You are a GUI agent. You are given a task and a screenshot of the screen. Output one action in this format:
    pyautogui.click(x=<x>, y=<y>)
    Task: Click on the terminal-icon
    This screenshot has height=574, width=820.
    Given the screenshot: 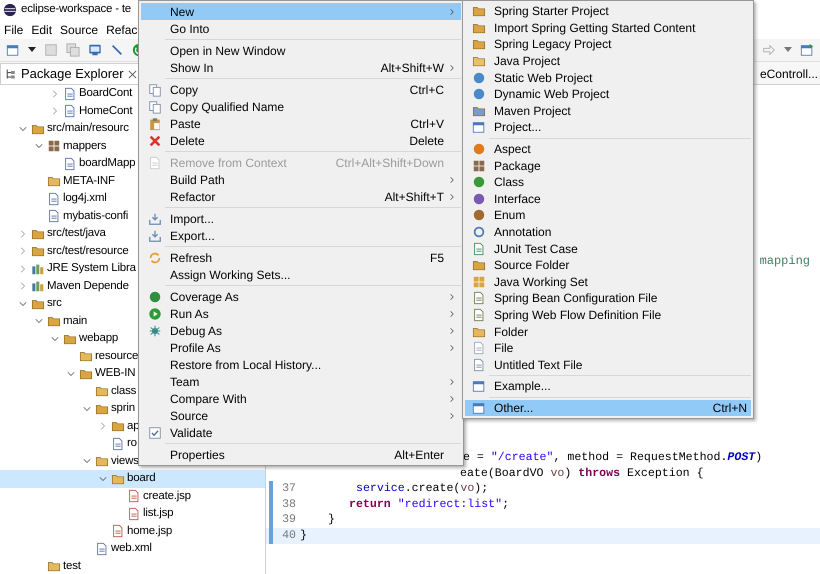 What is the action you would take?
    pyautogui.click(x=95, y=50)
    